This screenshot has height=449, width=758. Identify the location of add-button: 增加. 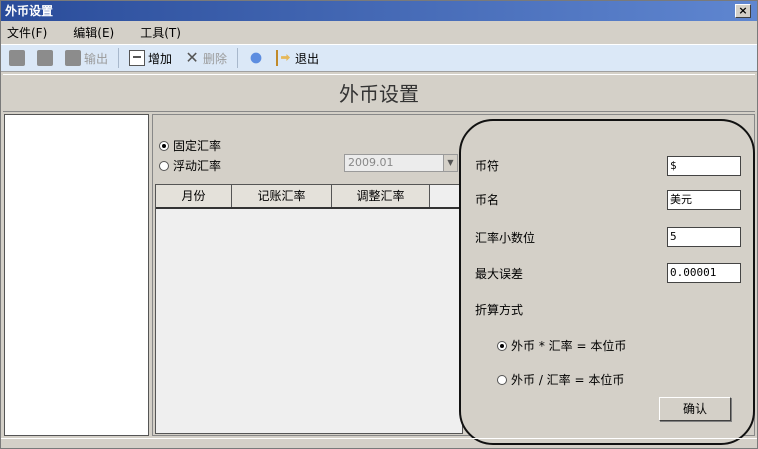
(150, 58).